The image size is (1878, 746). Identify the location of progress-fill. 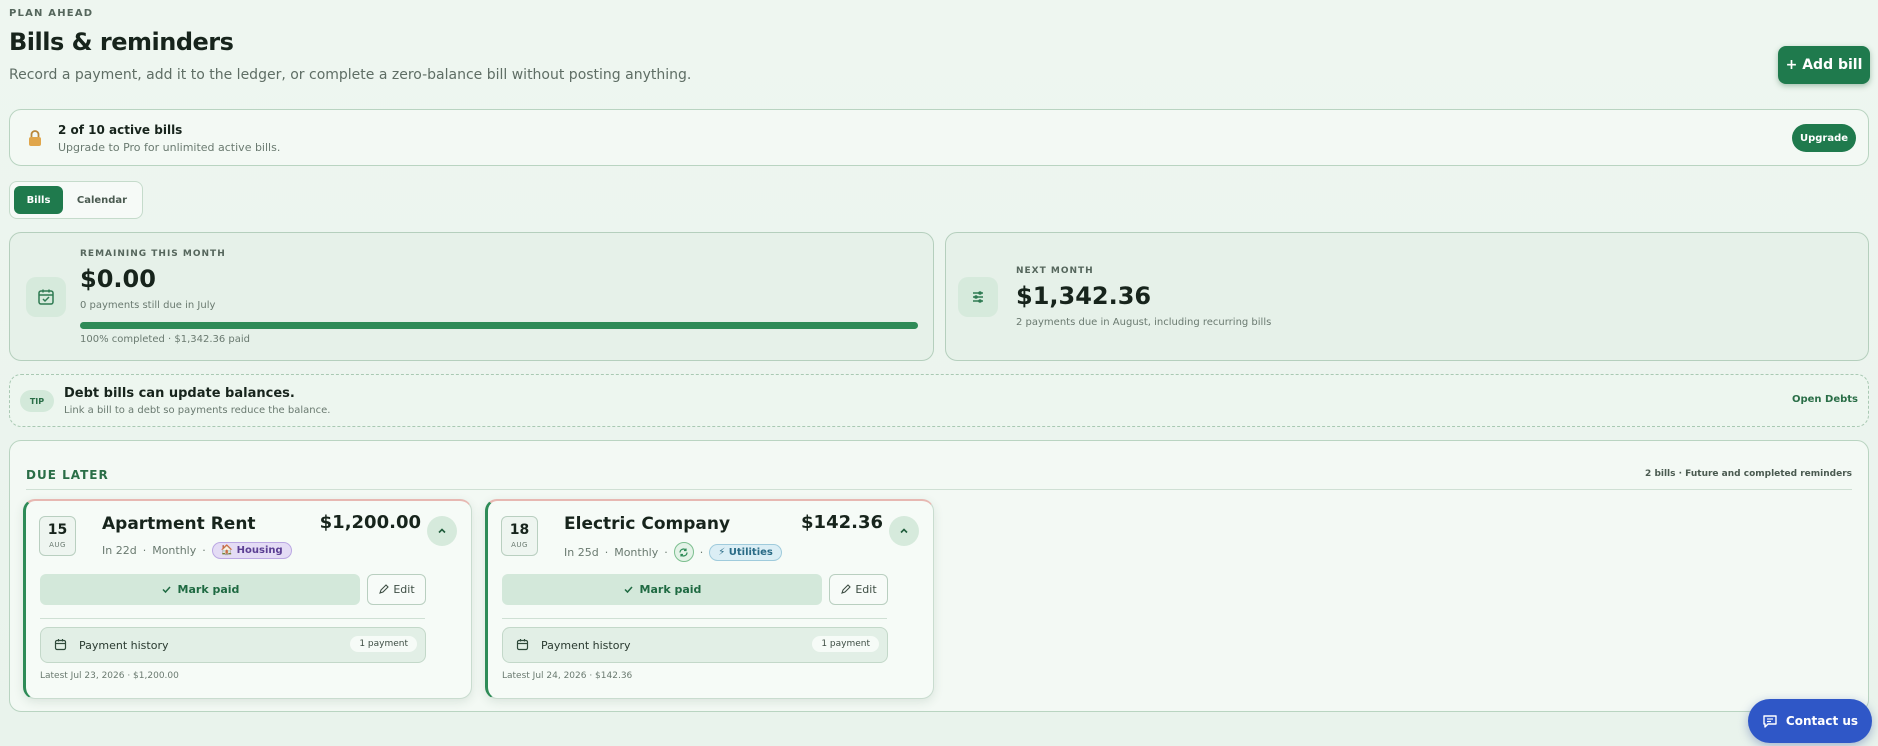
(499, 325).